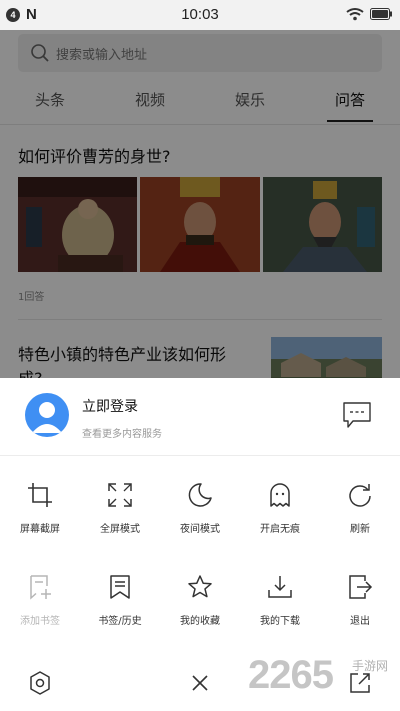 Image resolution: width=400 pixels, height=711 pixels. Describe the element at coordinates (355, 14) in the screenshot. I see `wifi-icon` at that location.